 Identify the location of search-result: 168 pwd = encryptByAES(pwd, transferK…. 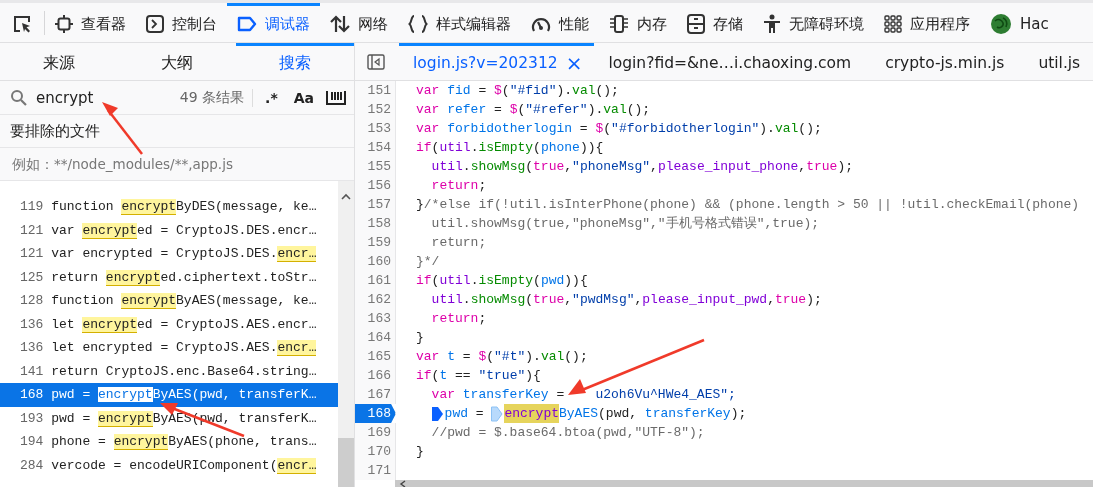
(169, 395).